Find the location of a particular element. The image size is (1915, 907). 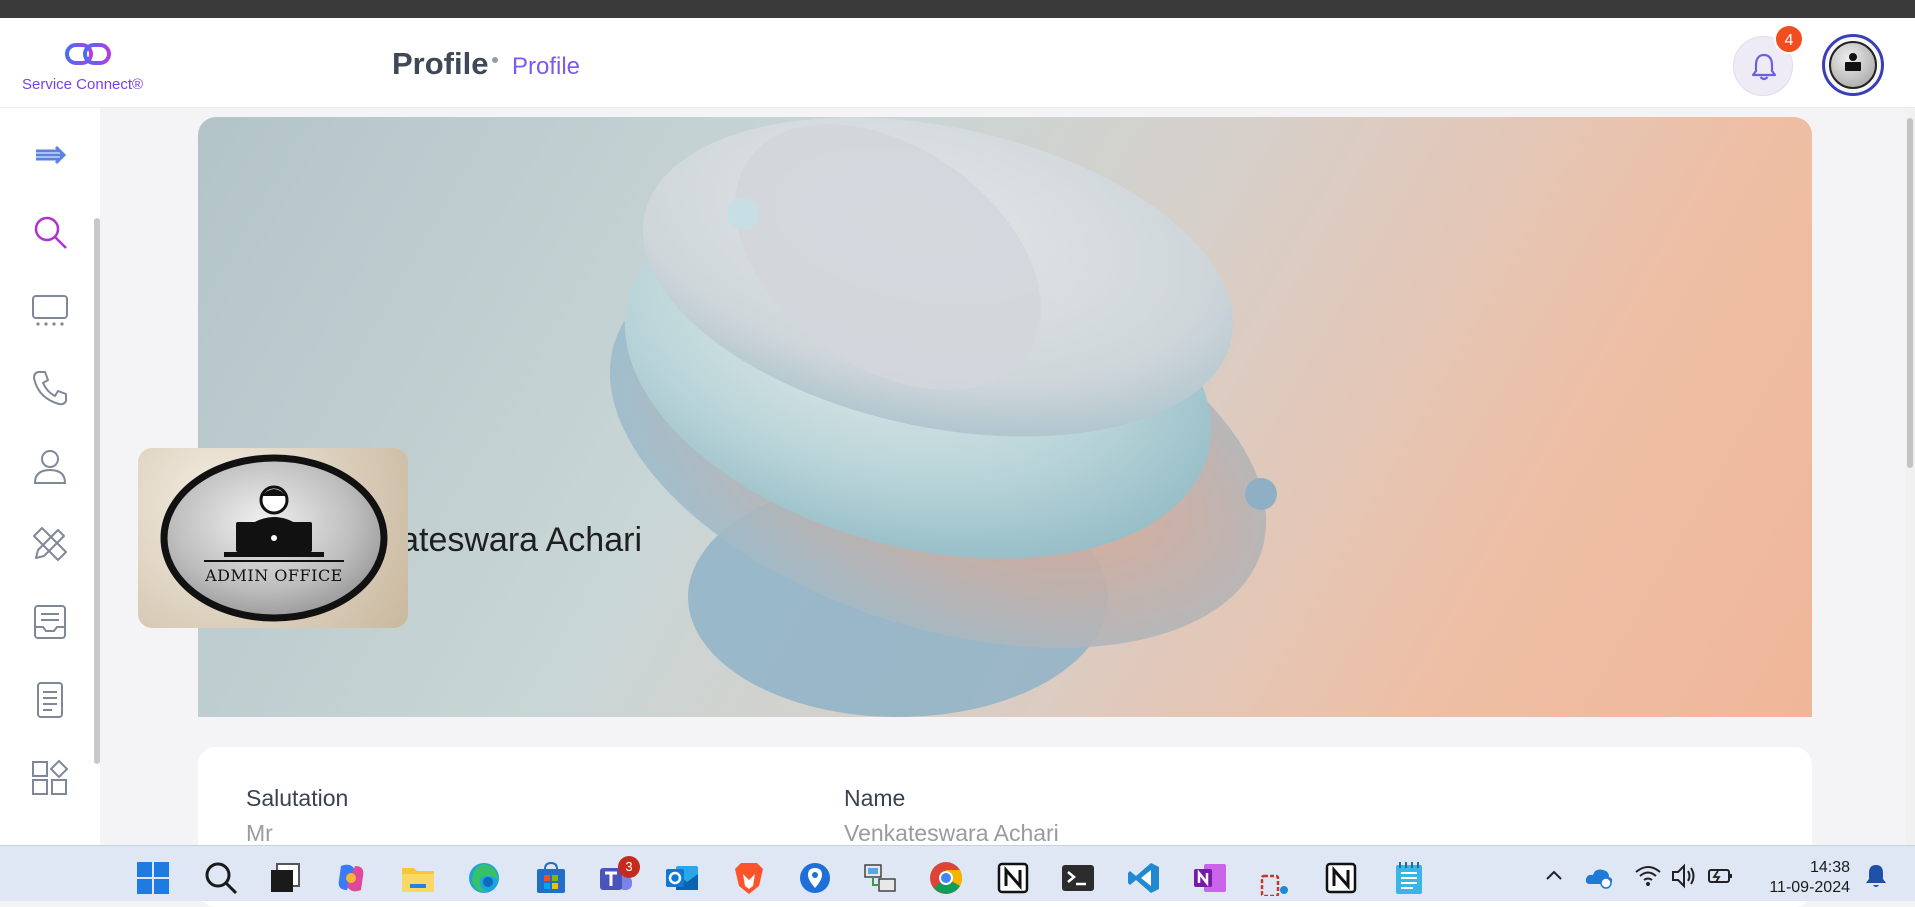

sidebar-item-apps is located at coordinates (50, 778).